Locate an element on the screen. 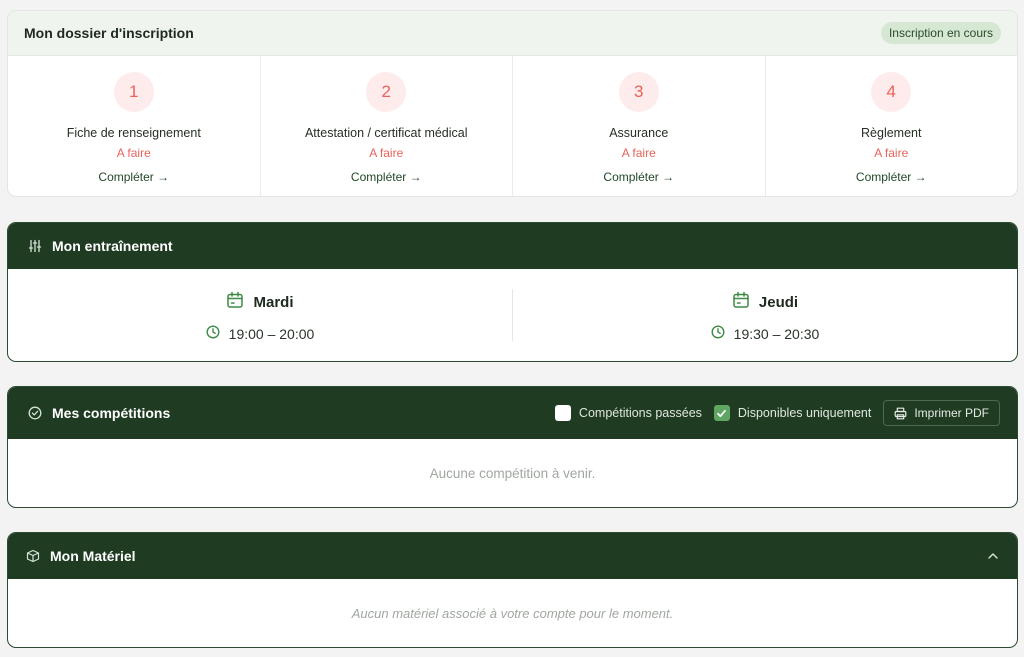 The width and height of the screenshot is (1024, 657). registration-status-badge: Inscription en cours is located at coordinates (940, 33).